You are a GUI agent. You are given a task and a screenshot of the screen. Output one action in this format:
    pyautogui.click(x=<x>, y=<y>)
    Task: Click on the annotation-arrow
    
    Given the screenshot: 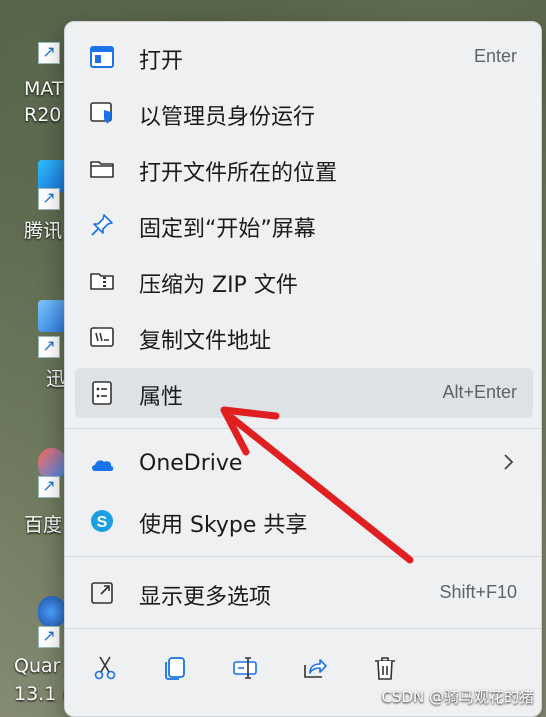 What is the action you would take?
    pyautogui.click(x=317, y=485)
    